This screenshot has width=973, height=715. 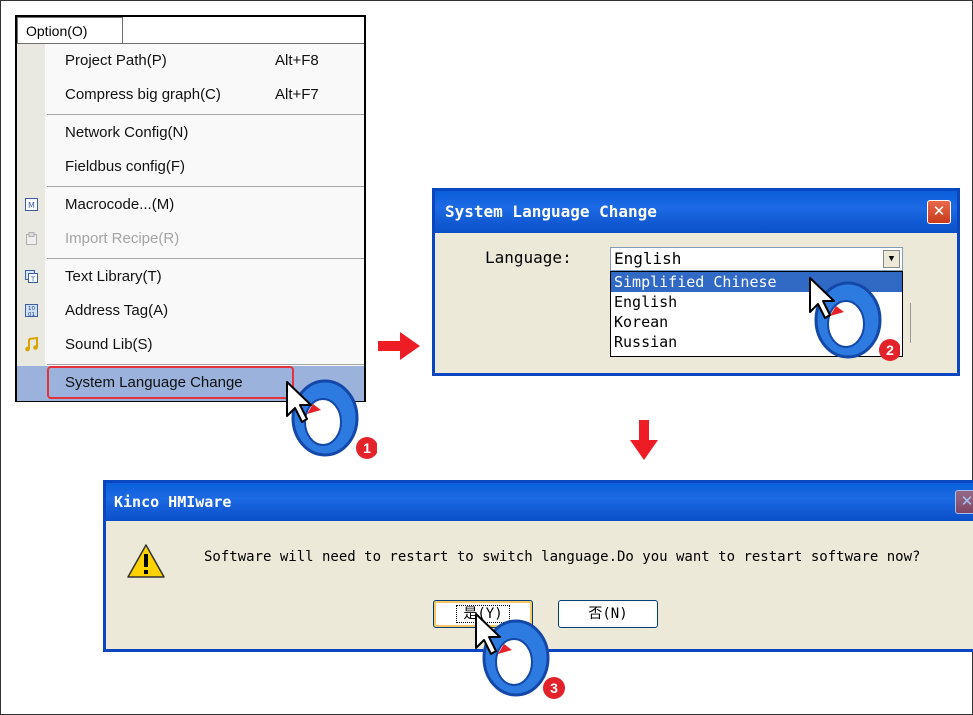 What do you see at coordinates (31, 315) in the screenshot?
I see `svg-text: 01` at bounding box center [31, 315].